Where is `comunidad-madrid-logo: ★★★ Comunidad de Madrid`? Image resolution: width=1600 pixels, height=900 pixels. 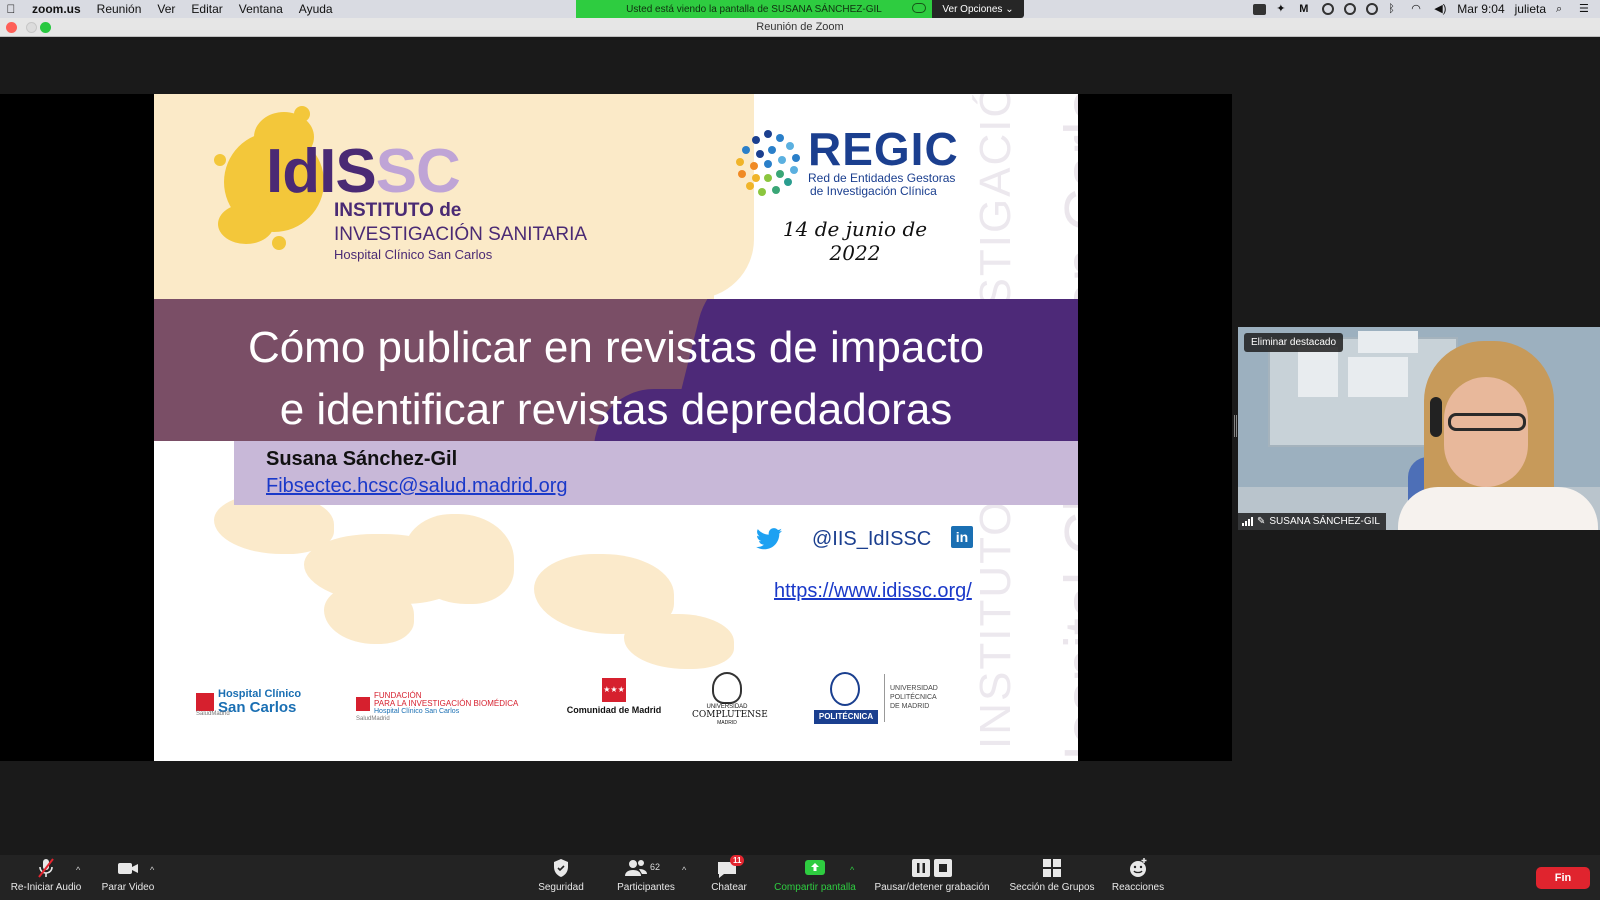
comunidad-madrid-logo: ★★★ Comunidad de Madrid is located at coordinates (614, 696).